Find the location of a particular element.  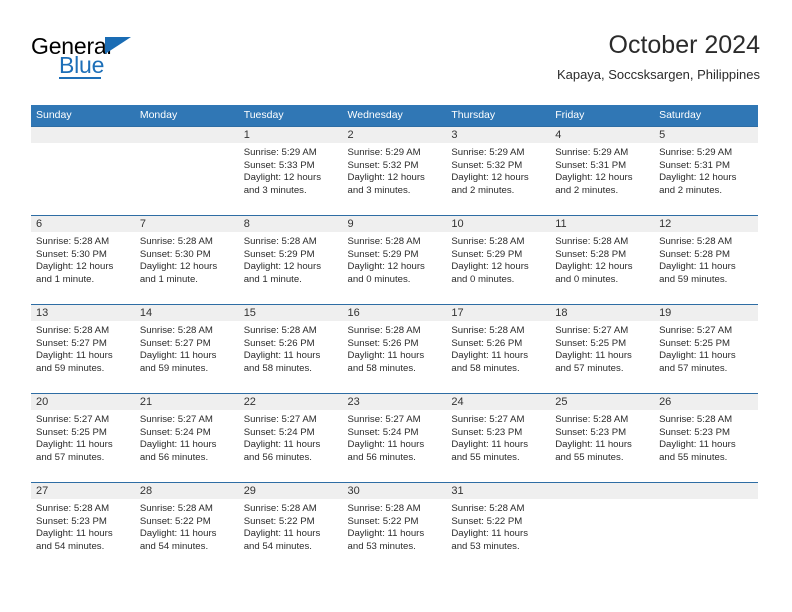

day-info-line: and 54 minutes. is located at coordinates (70, 546).